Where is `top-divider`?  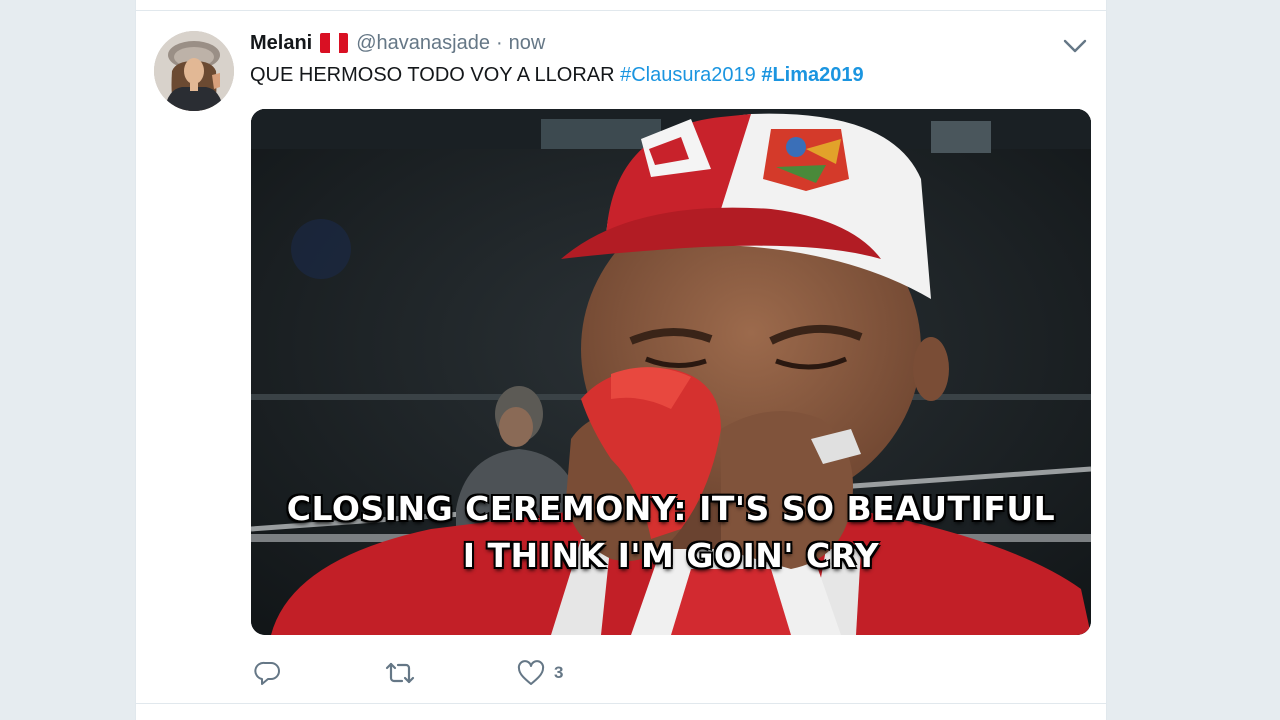 top-divider is located at coordinates (621, 10).